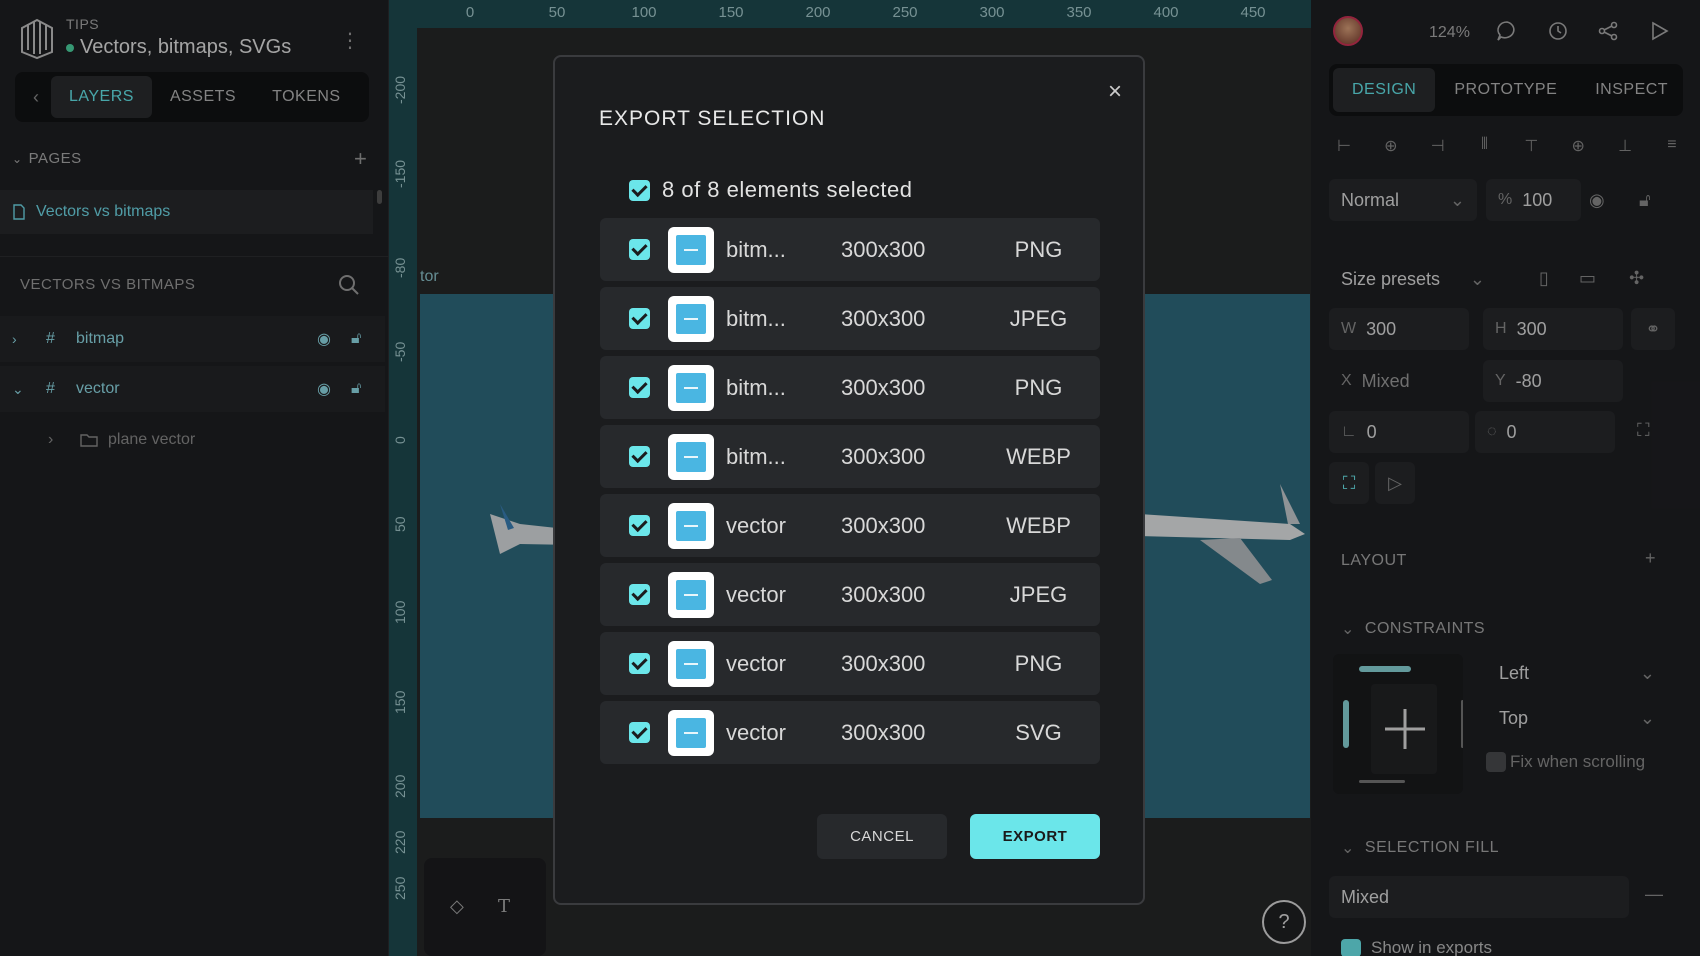  What do you see at coordinates (1038, 732) in the screenshot?
I see `element-format: SVG` at bounding box center [1038, 732].